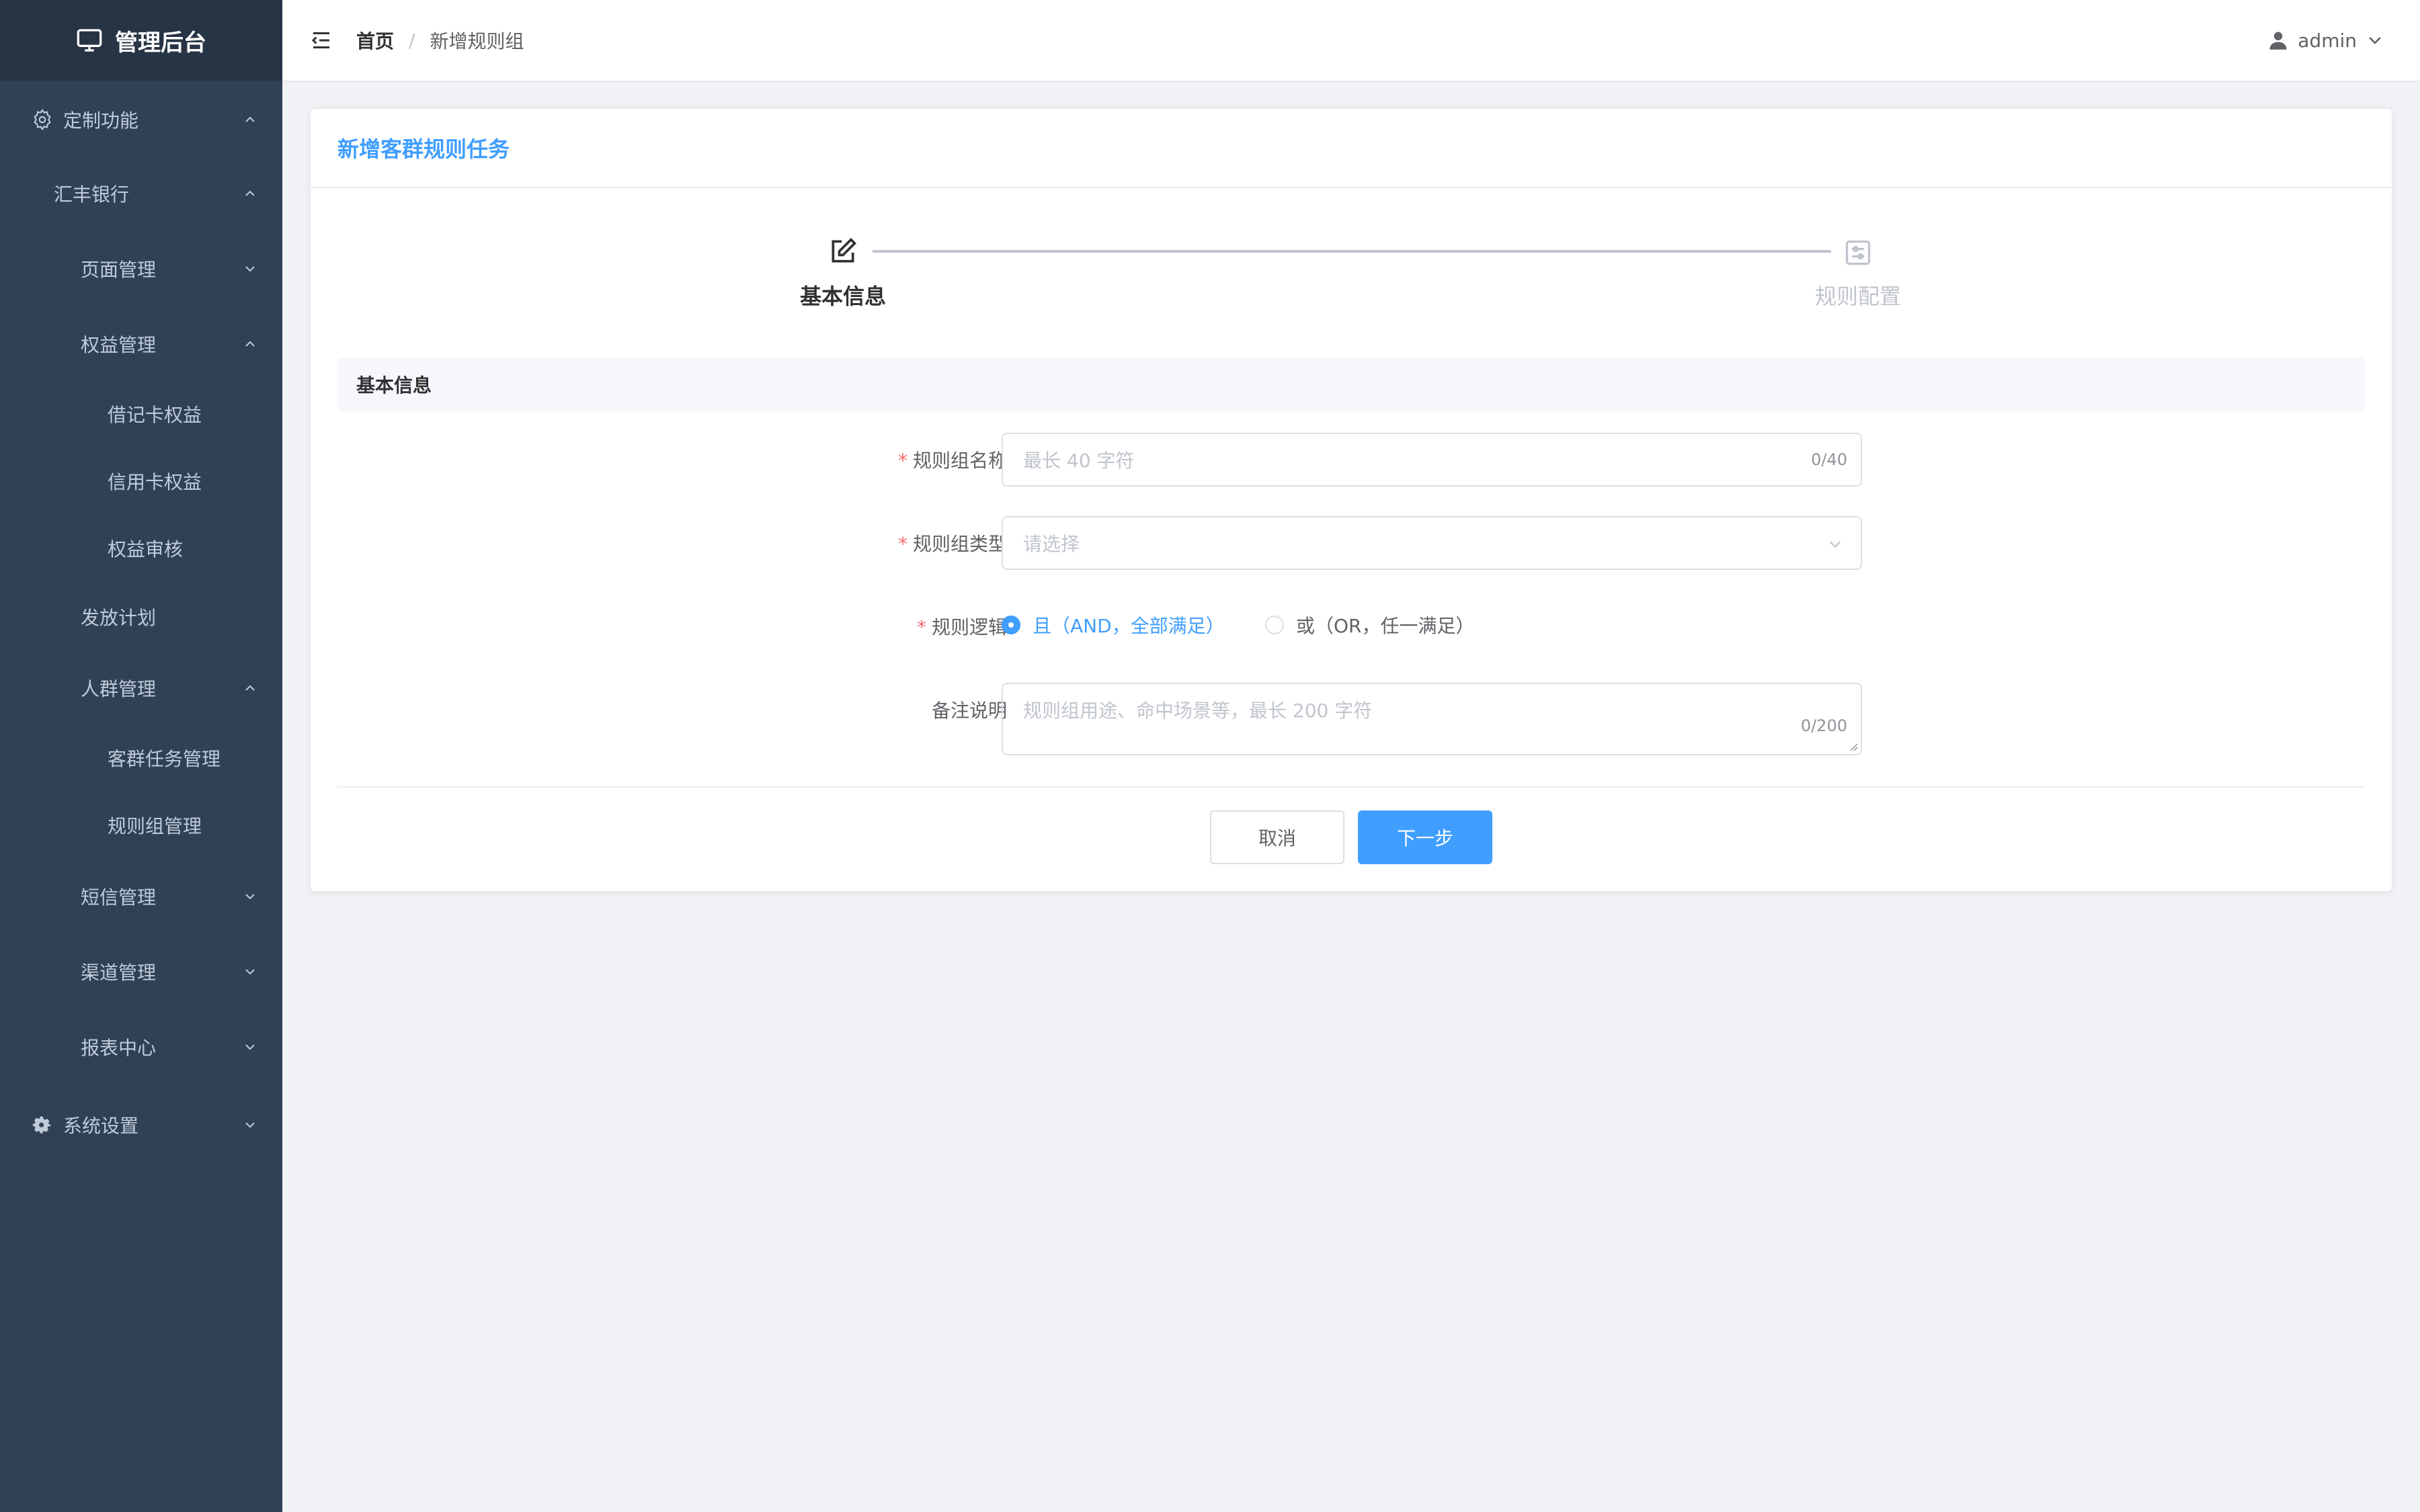 This screenshot has width=2420, height=1512. Describe the element at coordinates (1351, 148) in the screenshot. I see `card-title: 新增客群规则任务` at that location.